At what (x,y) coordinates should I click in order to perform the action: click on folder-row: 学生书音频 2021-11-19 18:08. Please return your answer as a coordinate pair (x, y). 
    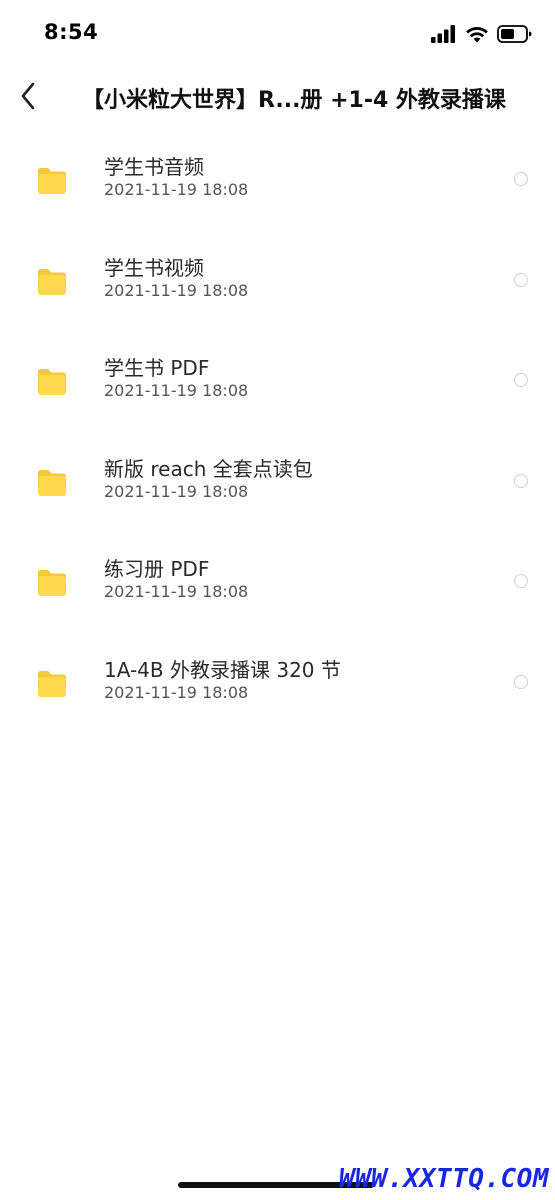
    Looking at the image, I should click on (277, 176).